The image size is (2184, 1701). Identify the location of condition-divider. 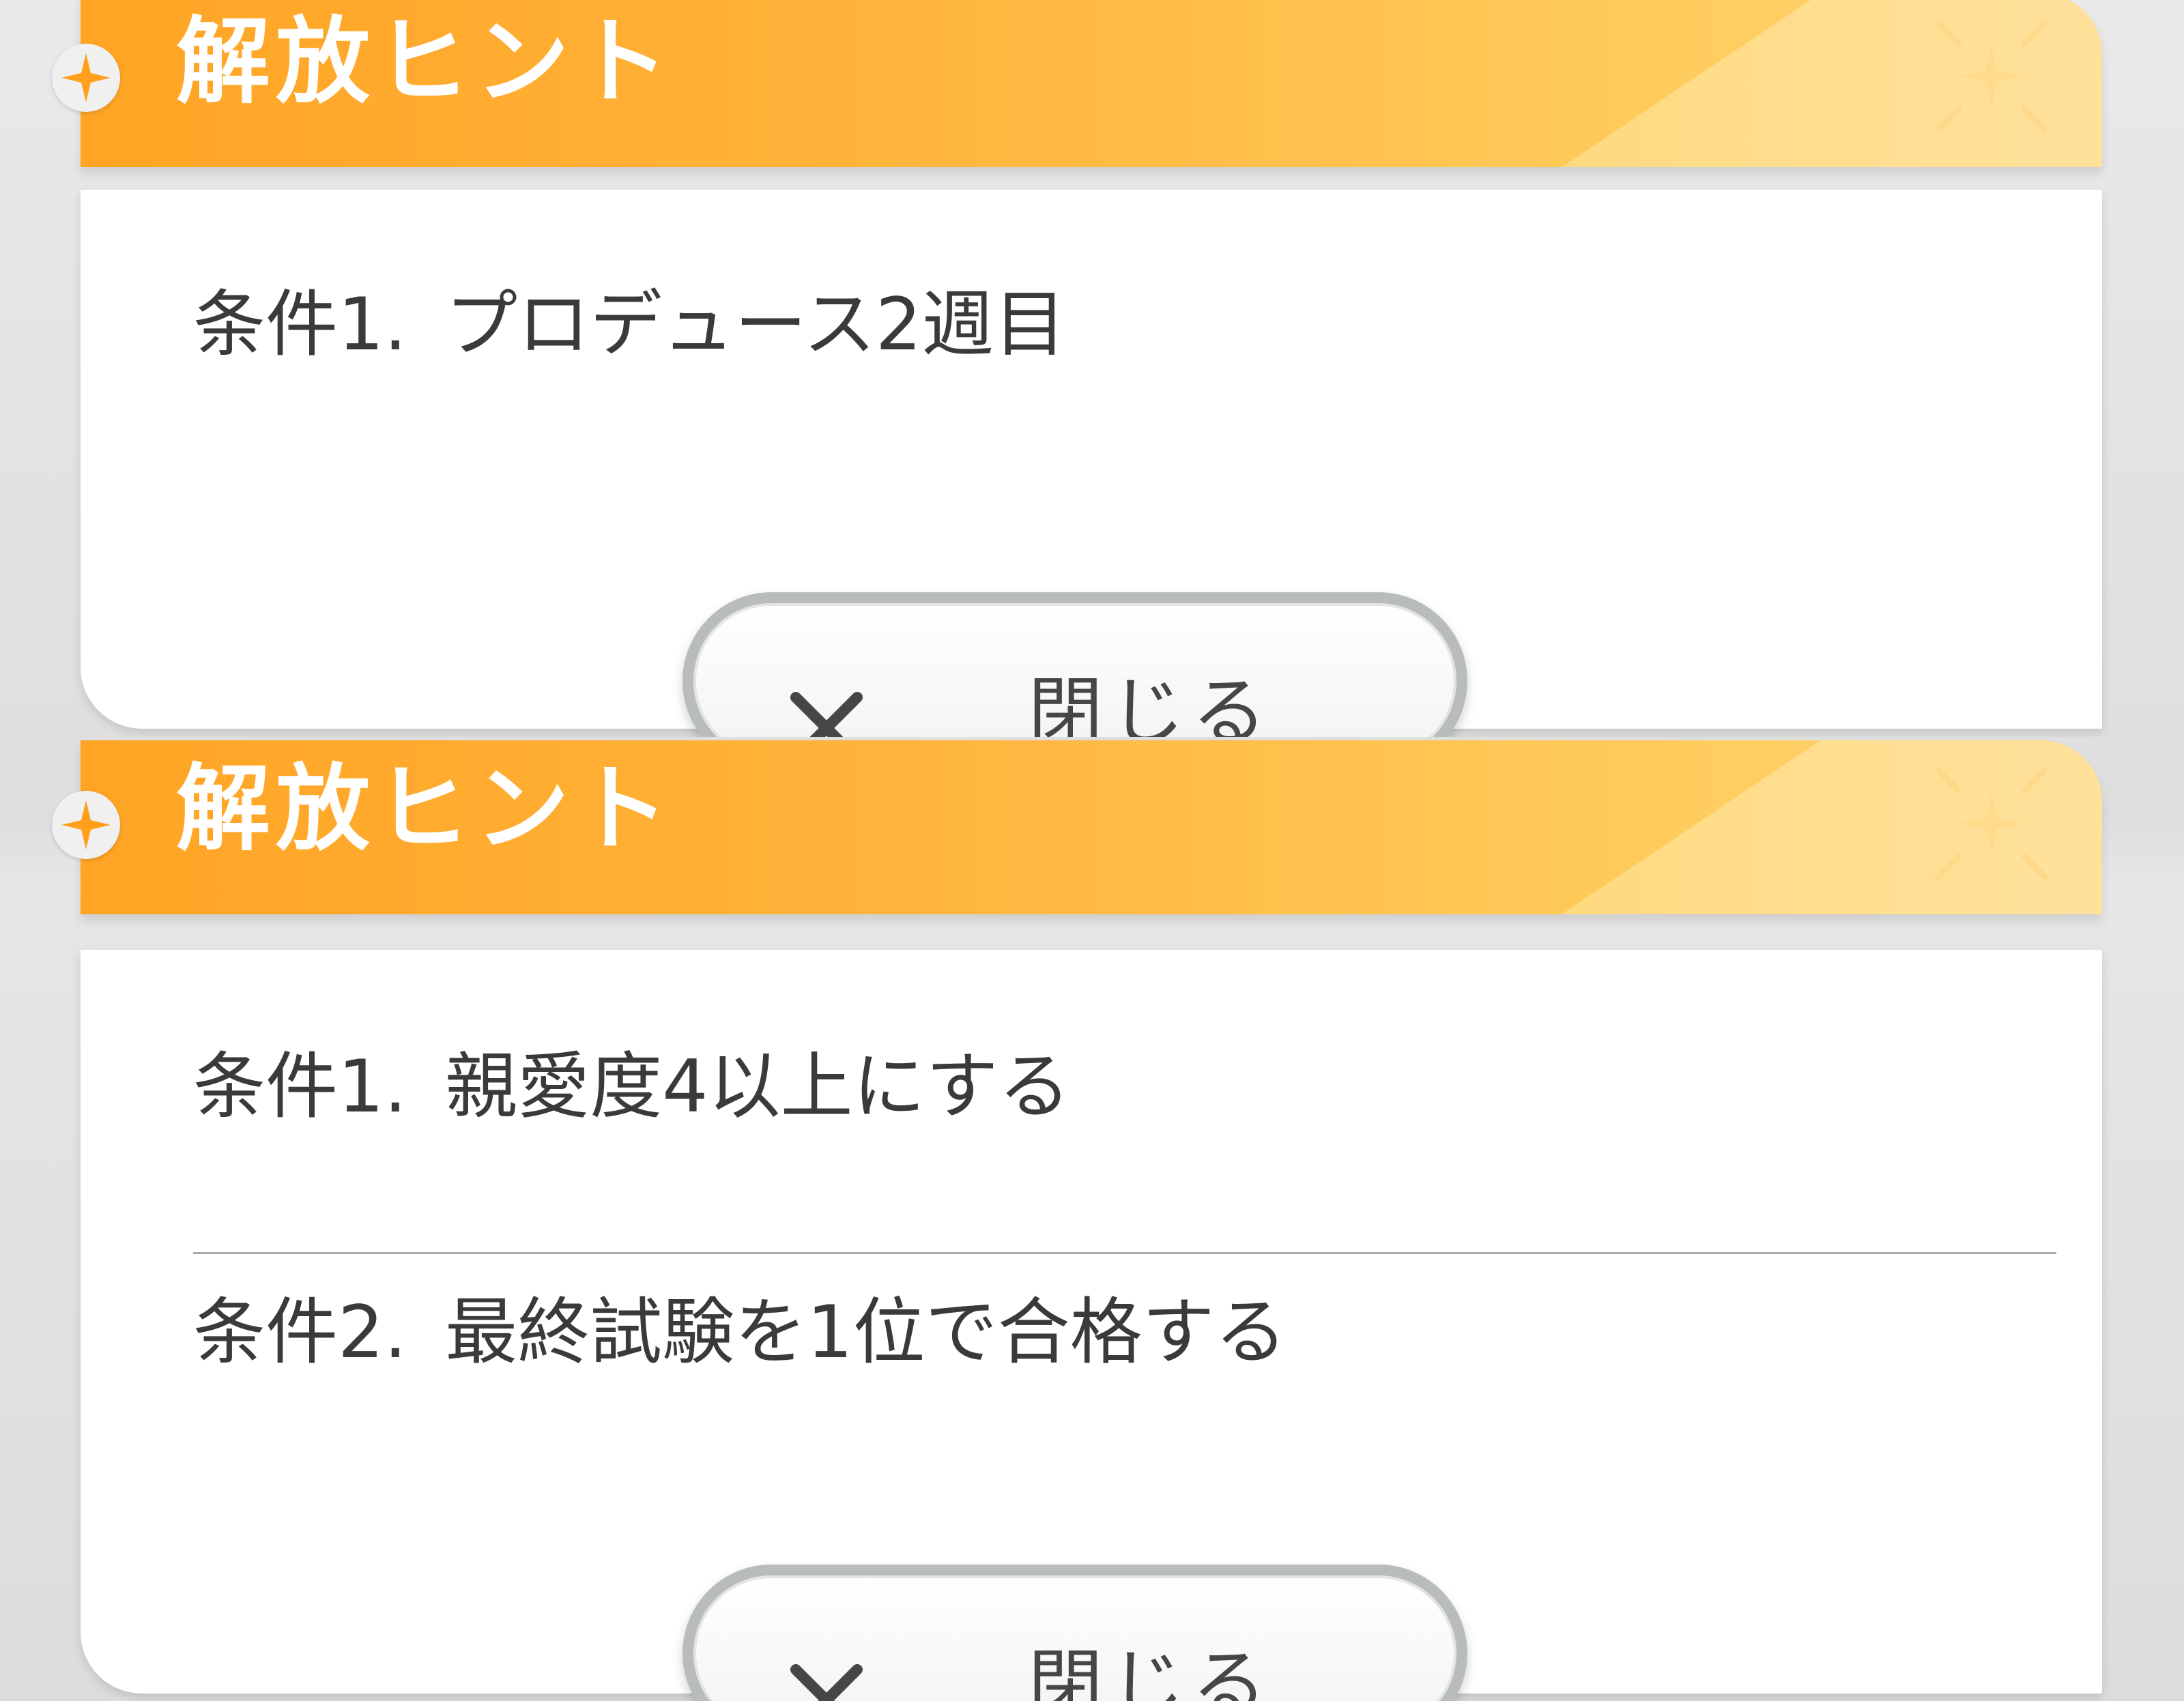
(1124, 1253).